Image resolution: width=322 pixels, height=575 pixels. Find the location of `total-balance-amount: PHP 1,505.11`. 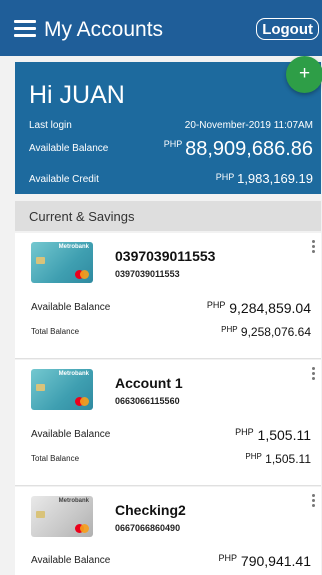

total-balance-amount: PHP 1,505.11 is located at coordinates (278, 459).